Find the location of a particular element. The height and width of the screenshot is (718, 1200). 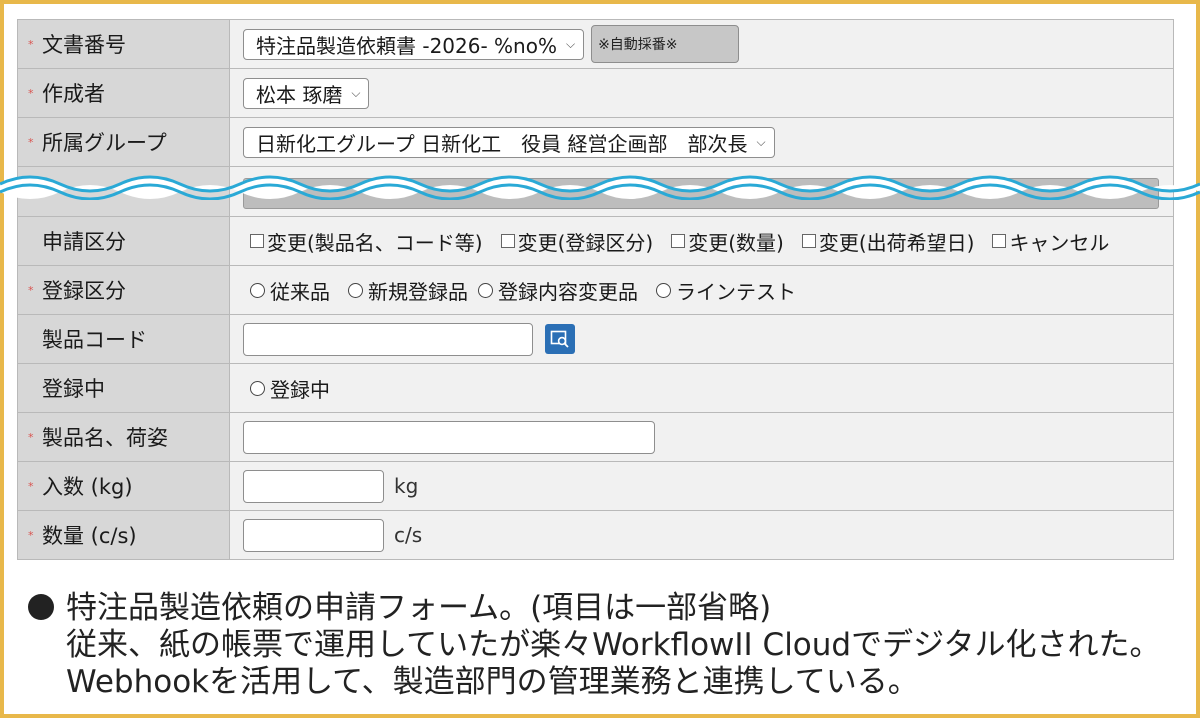

group-select: 日新化工グループ 日新化工 役員 経営企画部 部次長 ⌵ is located at coordinates (509, 142).